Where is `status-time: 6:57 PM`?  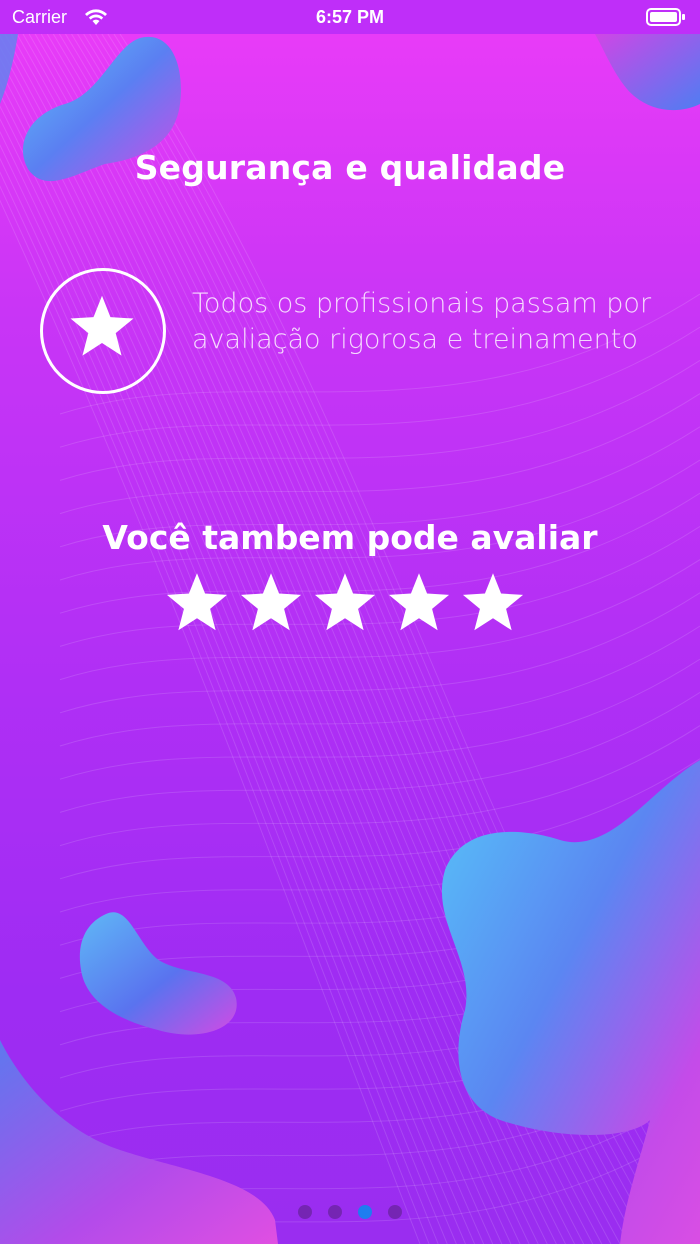 status-time: 6:57 PM is located at coordinates (350, 17).